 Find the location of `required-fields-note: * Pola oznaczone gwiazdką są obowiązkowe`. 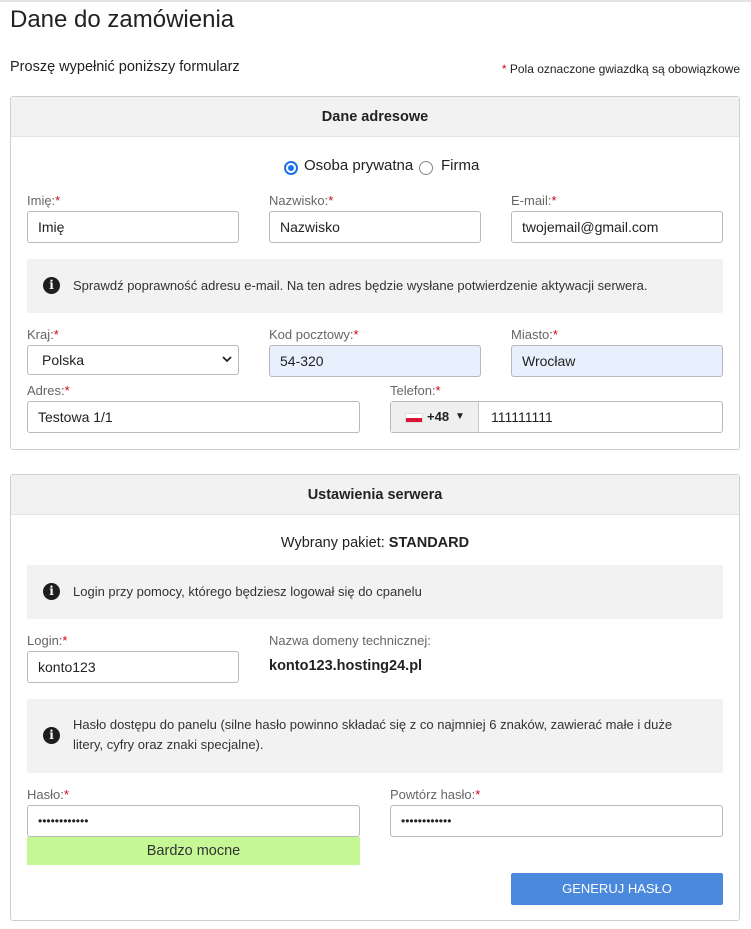

required-fields-note: * Pola oznaczone gwiazdką są obowiązkowe is located at coordinates (621, 69).